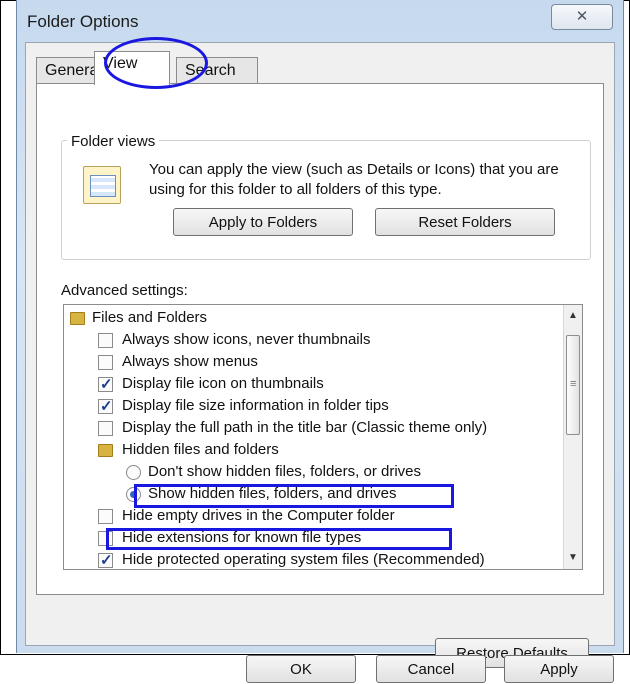 This screenshot has height=684, width=630. Describe the element at coordinates (246, 339) in the screenshot. I see `list-item-label: Always show icons, never thumbnails` at that location.